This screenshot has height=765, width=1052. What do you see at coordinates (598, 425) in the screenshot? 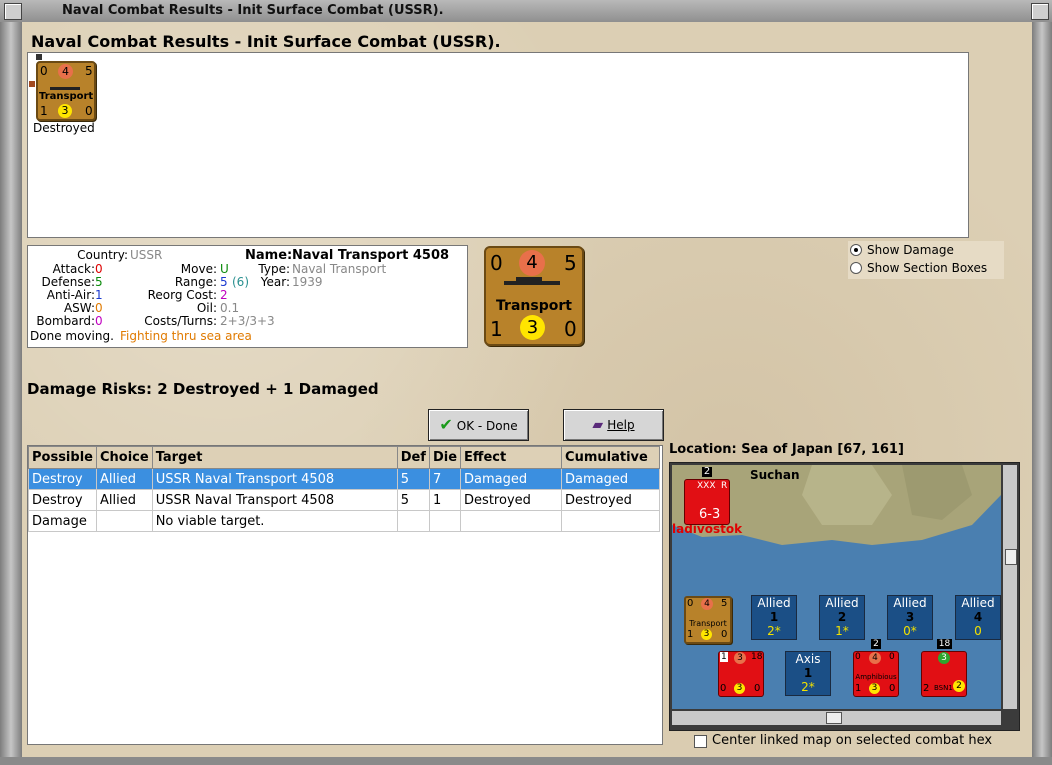
I see `book-icon: ▰` at bounding box center [598, 425].